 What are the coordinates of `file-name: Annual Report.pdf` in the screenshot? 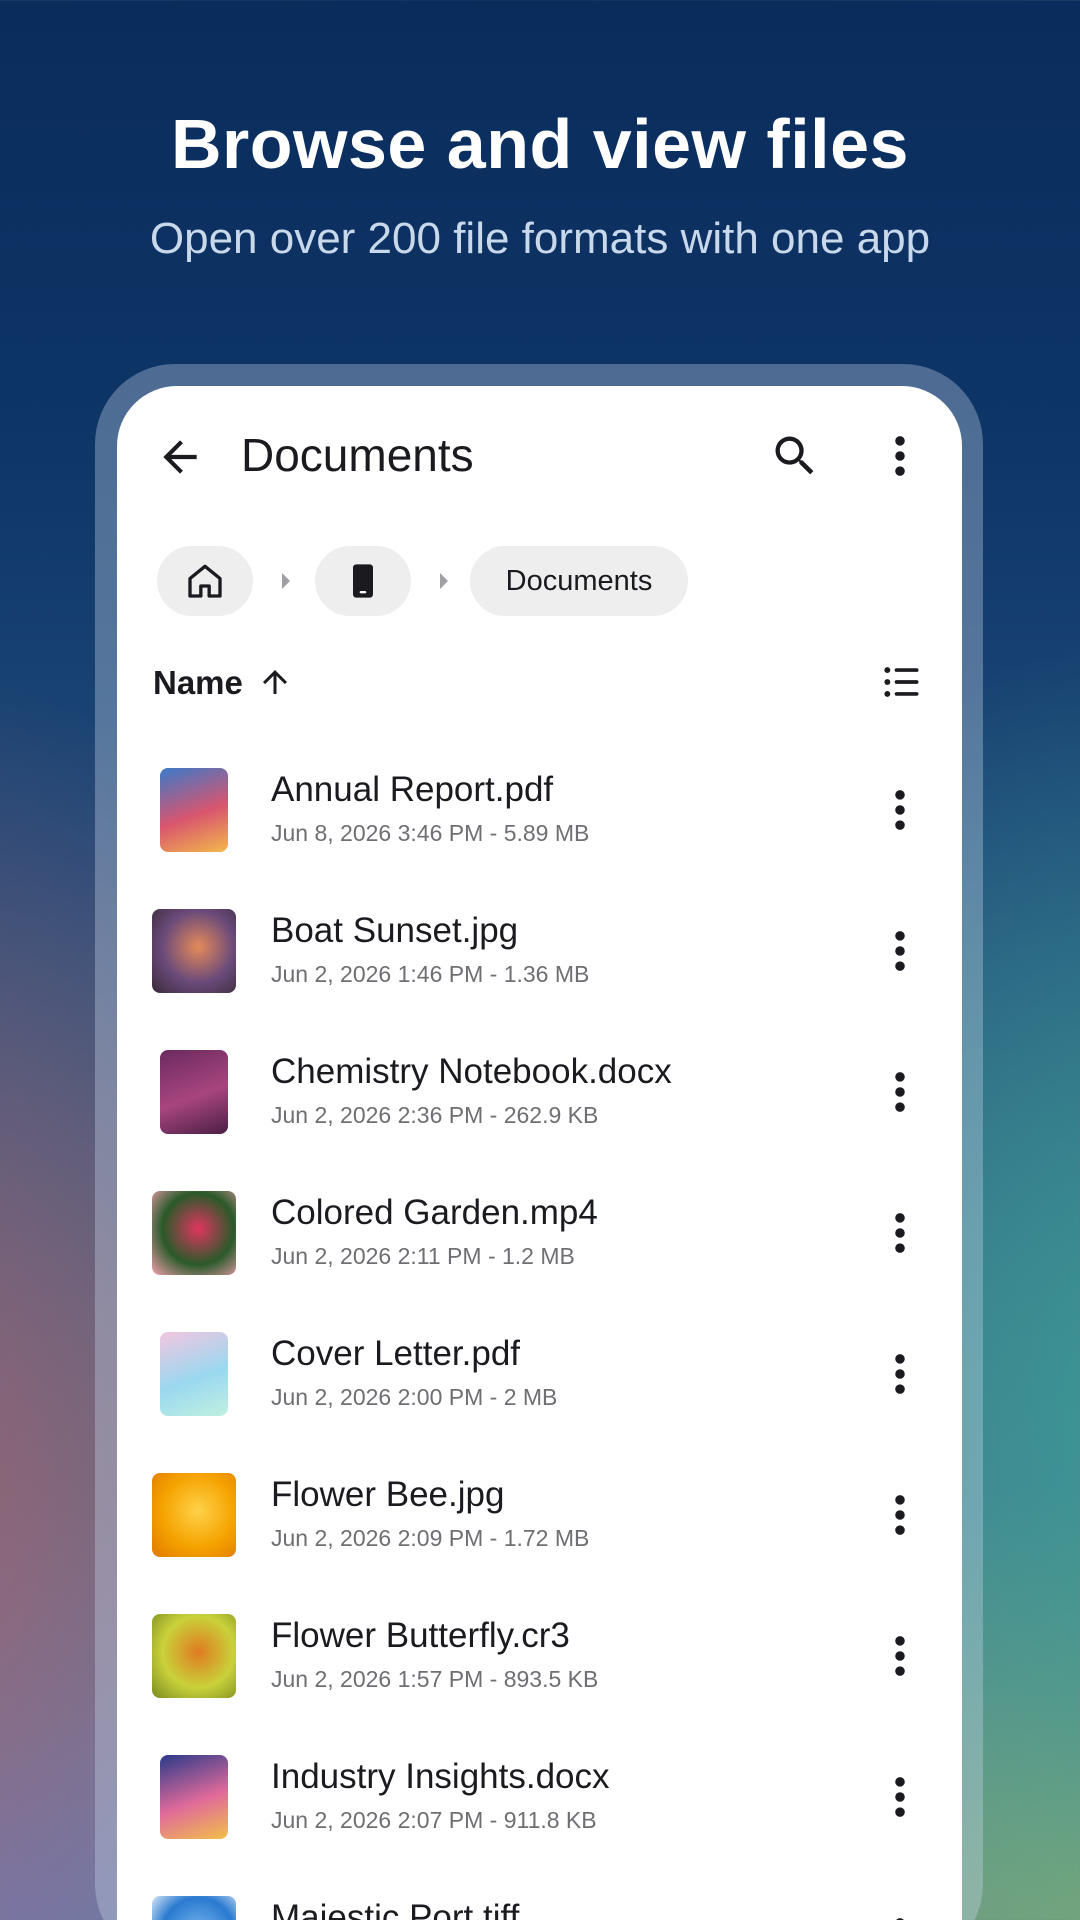 It's located at (412, 789).